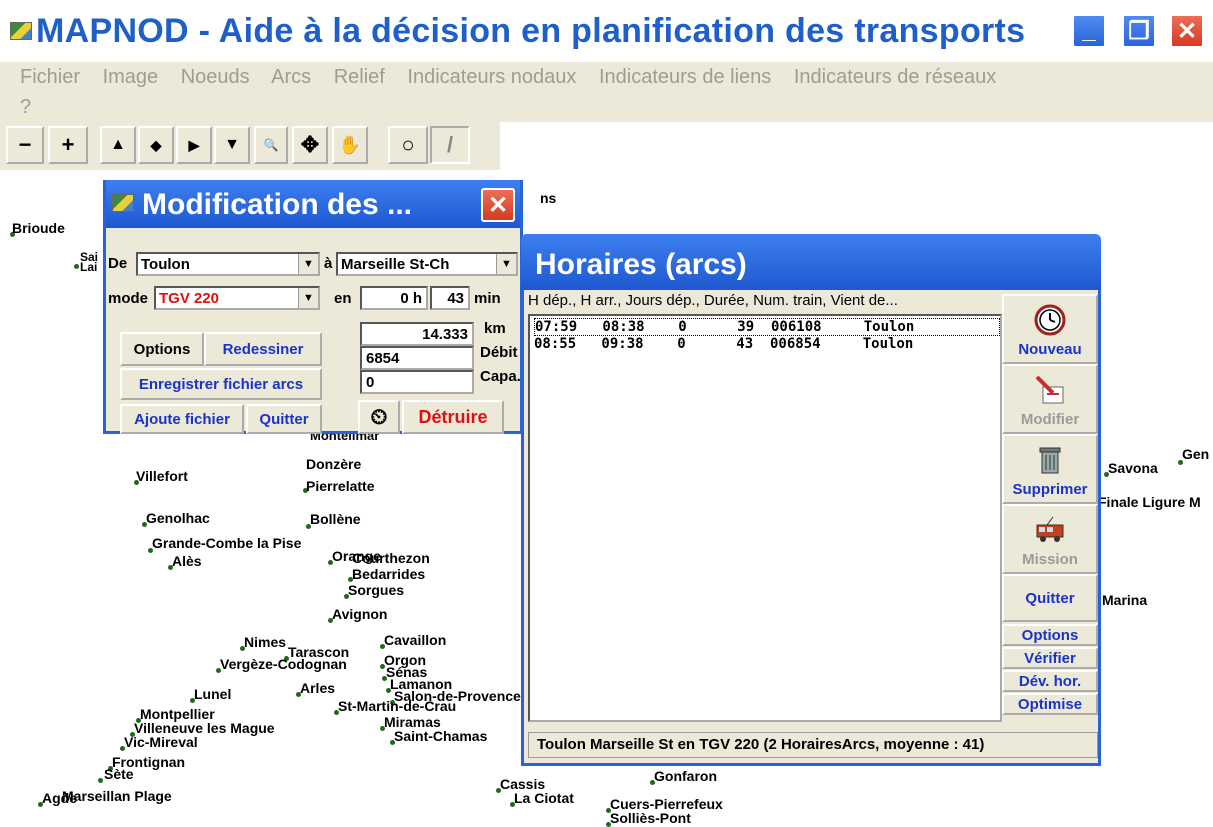 Image resolution: width=1213 pixels, height=827 pixels. Describe the element at coordinates (453, 417) in the screenshot. I see `delete-button: Détruire` at that location.